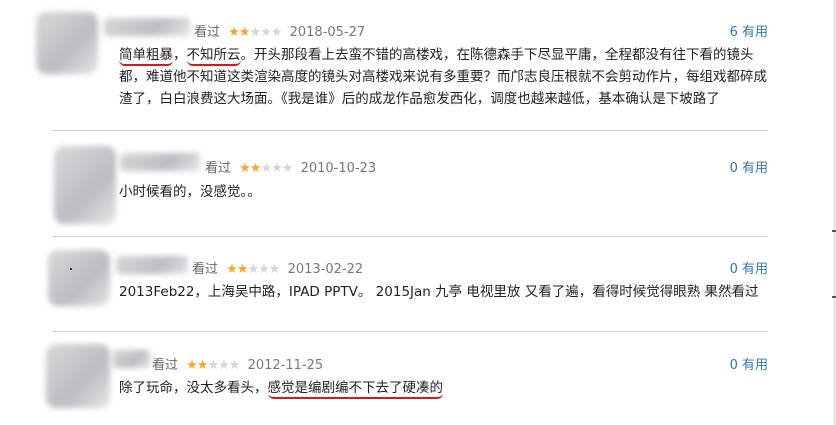 The image size is (836, 425). What do you see at coordinates (213, 56) in the screenshot?
I see `highlight-underline: 不知所云` at bounding box center [213, 56].